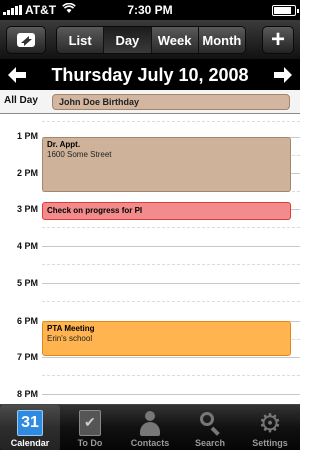  I want to click on tab-label: To Do, so click(90, 443).